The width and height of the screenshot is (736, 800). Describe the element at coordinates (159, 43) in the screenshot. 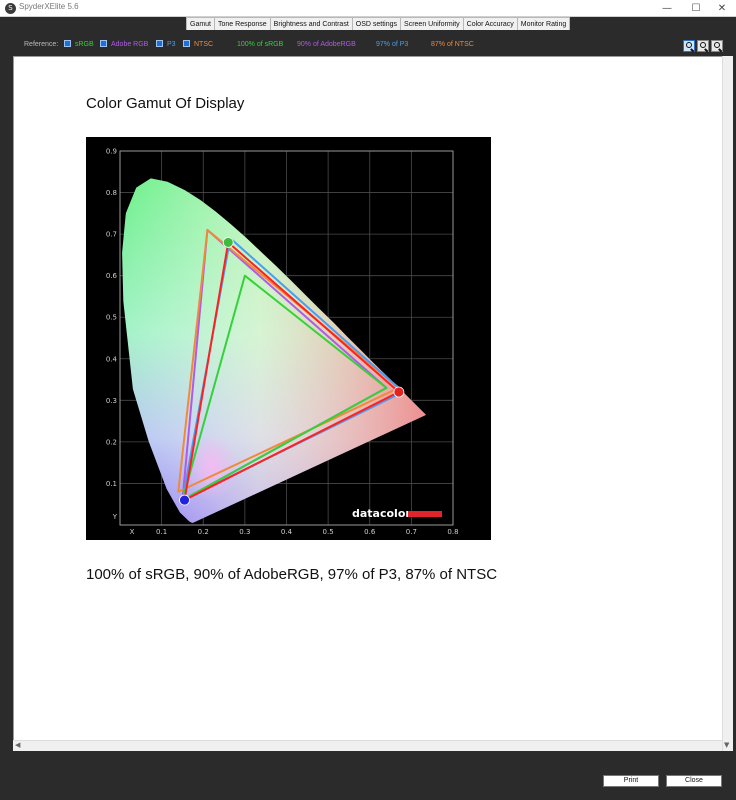

I see `p3-checkbox` at that location.